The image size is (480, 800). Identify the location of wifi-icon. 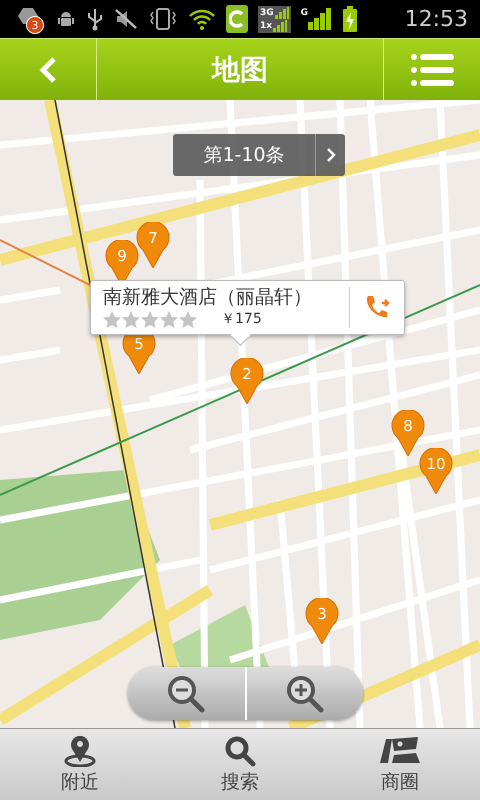
(202, 19).